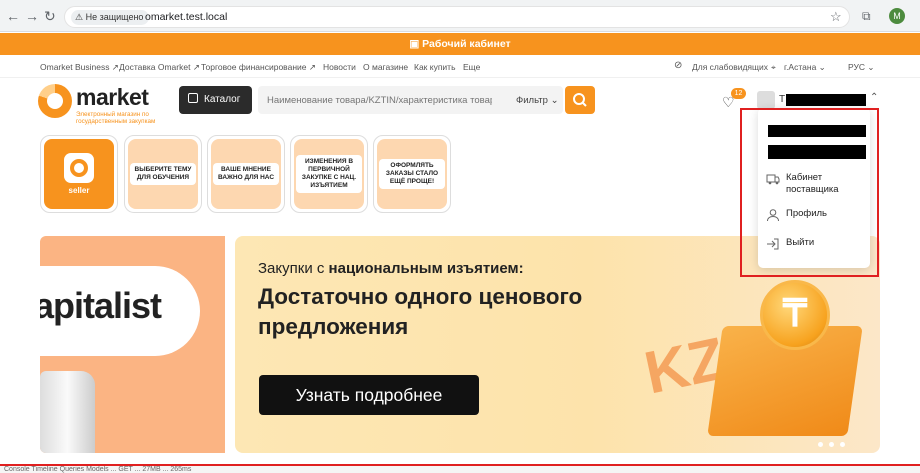 The image size is (920, 473). What do you see at coordinates (809, 192) in the screenshot?
I see `highlight-box` at bounding box center [809, 192].